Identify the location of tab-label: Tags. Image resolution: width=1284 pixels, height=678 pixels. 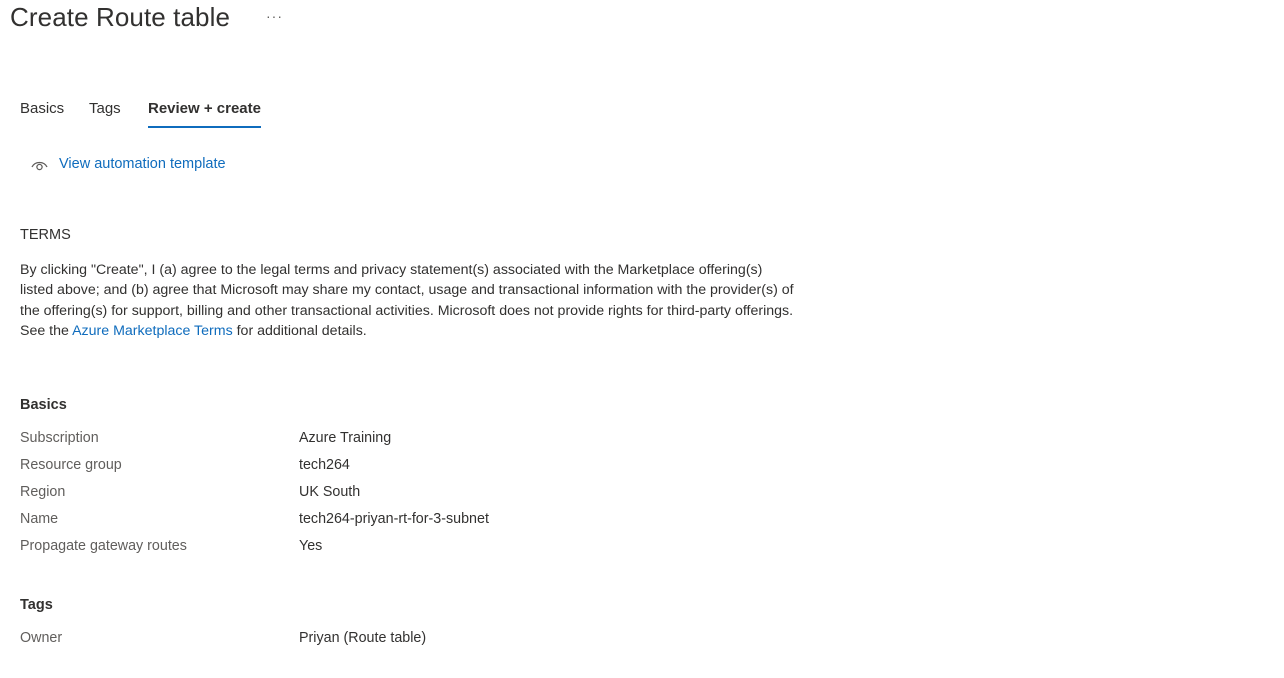
(105, 108).